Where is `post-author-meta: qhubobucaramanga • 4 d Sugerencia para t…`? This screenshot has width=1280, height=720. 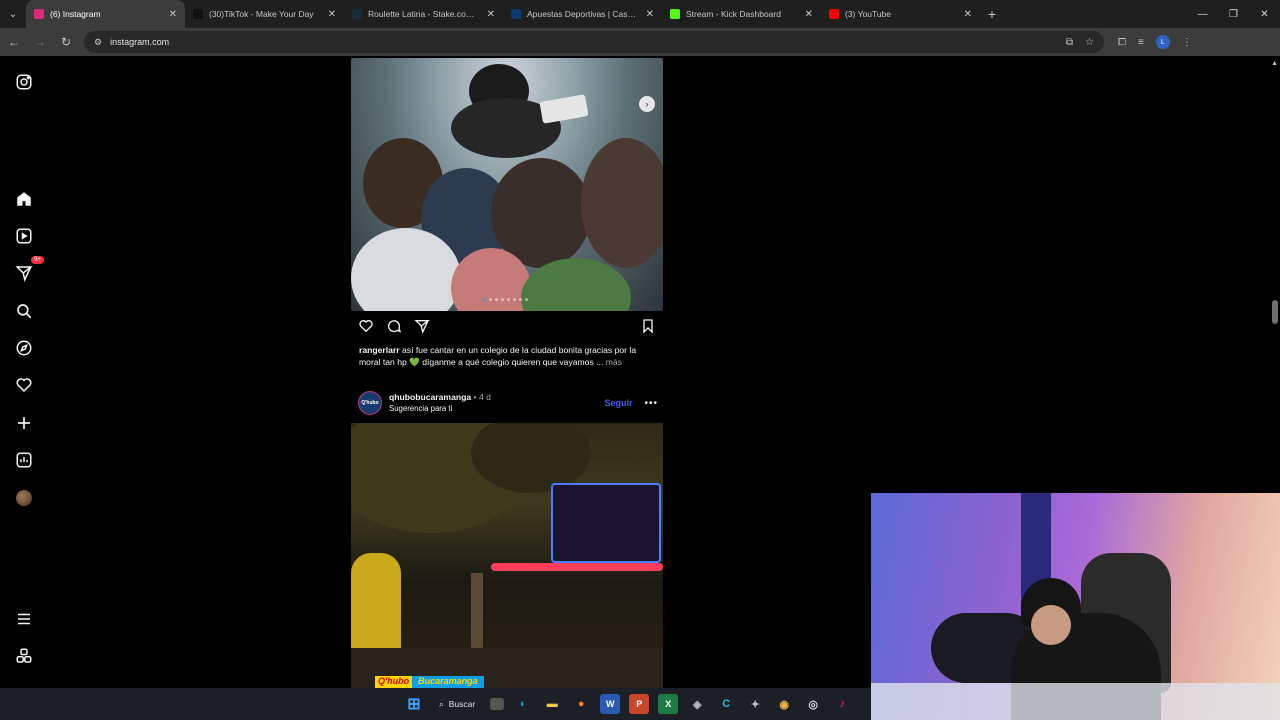 post-author-meta: qhubobucaramanga • 4 d Sugerencia para t… is located at coordinates (440, 403).